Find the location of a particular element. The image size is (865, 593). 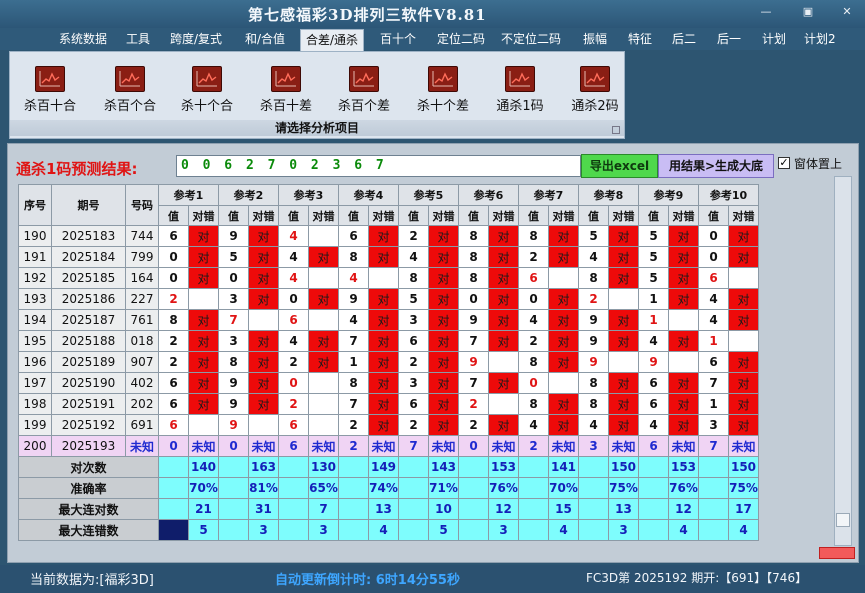

stat-value: 141 is located at coordinates (563, 467).